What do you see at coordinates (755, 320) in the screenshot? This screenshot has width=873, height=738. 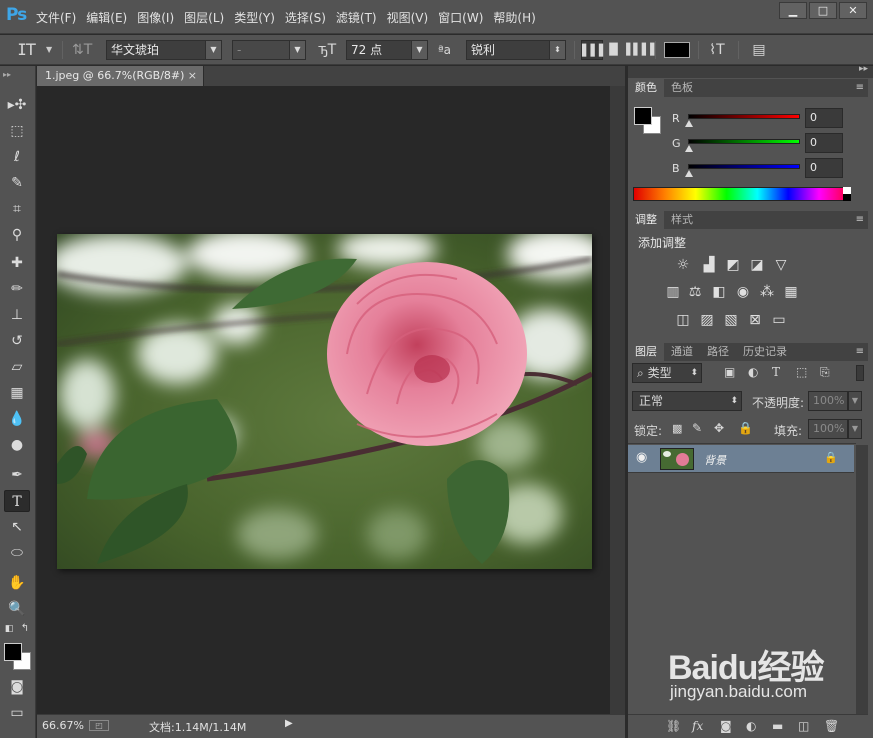 I see `selective-color-icon: ⊠` at bounding box center [755, 320].